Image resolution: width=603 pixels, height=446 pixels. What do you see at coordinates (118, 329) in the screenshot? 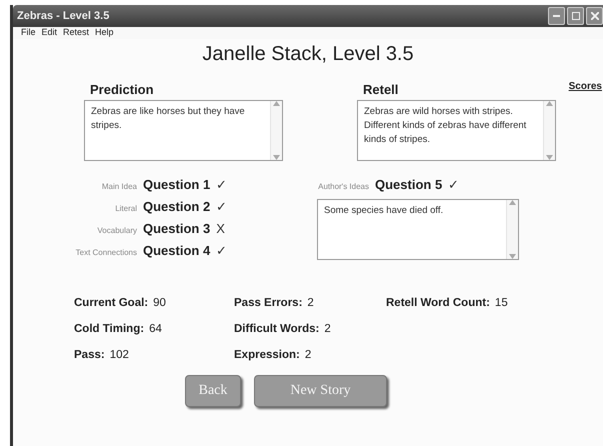
I see `stat-text: Cold Timing: 64` at bounding box center [118, 329].